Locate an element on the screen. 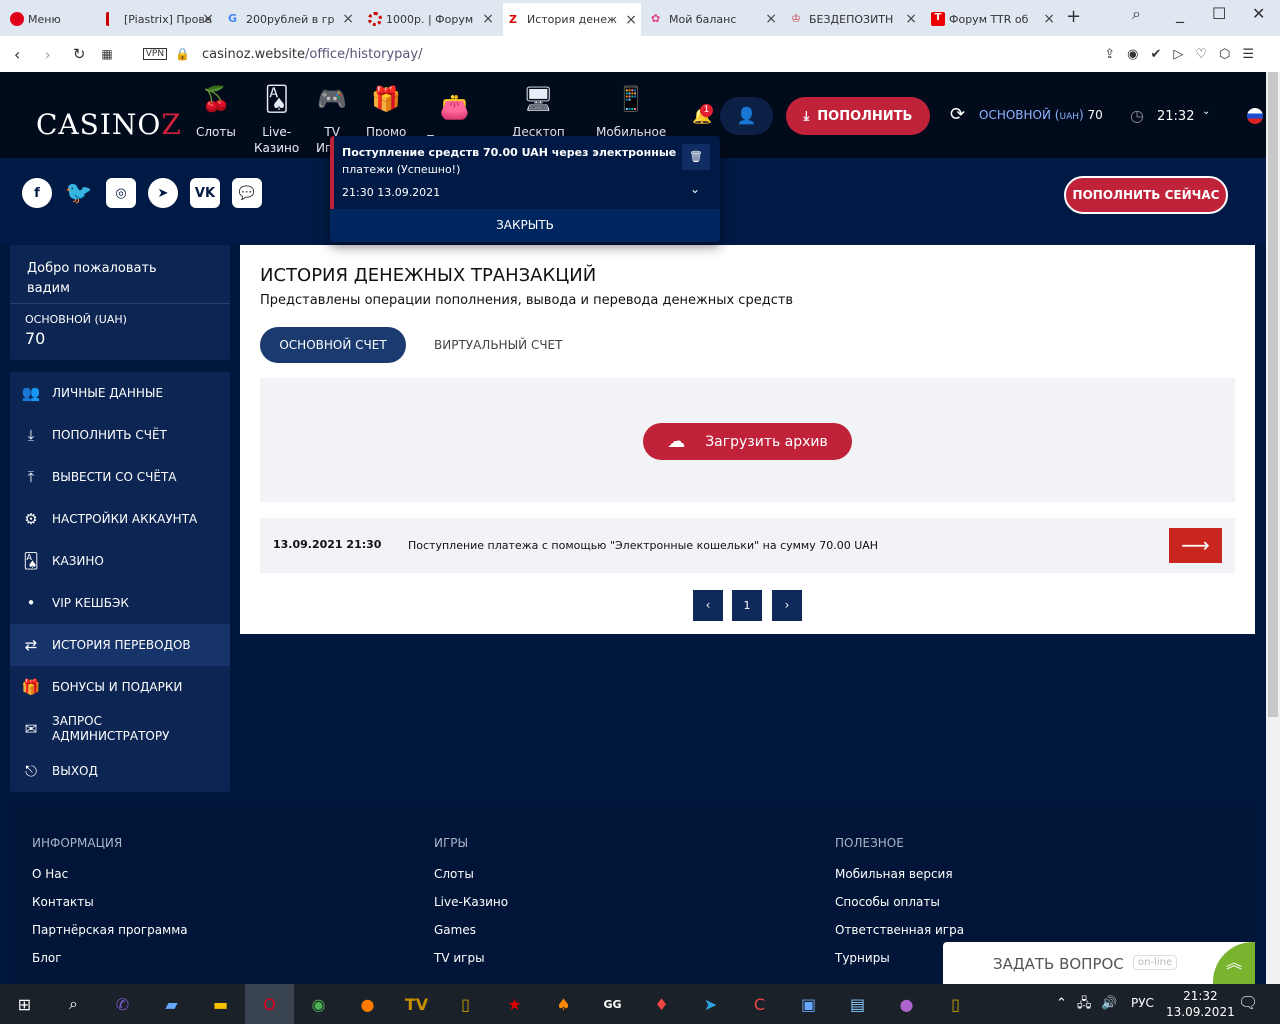 Image resolution: width=1280 pixels, height=1024 pixels. nav-mobile: 📱 Мобильное is located at coordinates (631, 112).